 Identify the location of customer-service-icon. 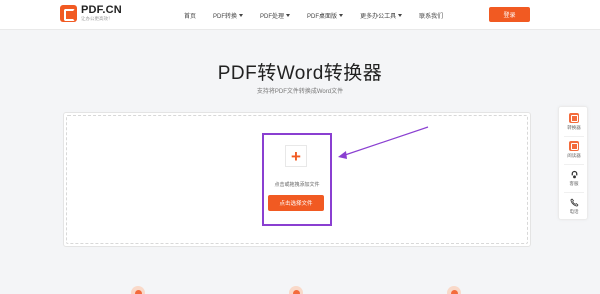
(574, 174).